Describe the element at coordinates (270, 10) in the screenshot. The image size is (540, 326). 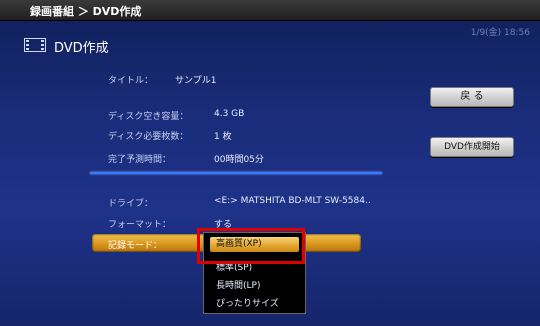
I see `top-bar: 録画番組 ＞ DVD作成` at that location.